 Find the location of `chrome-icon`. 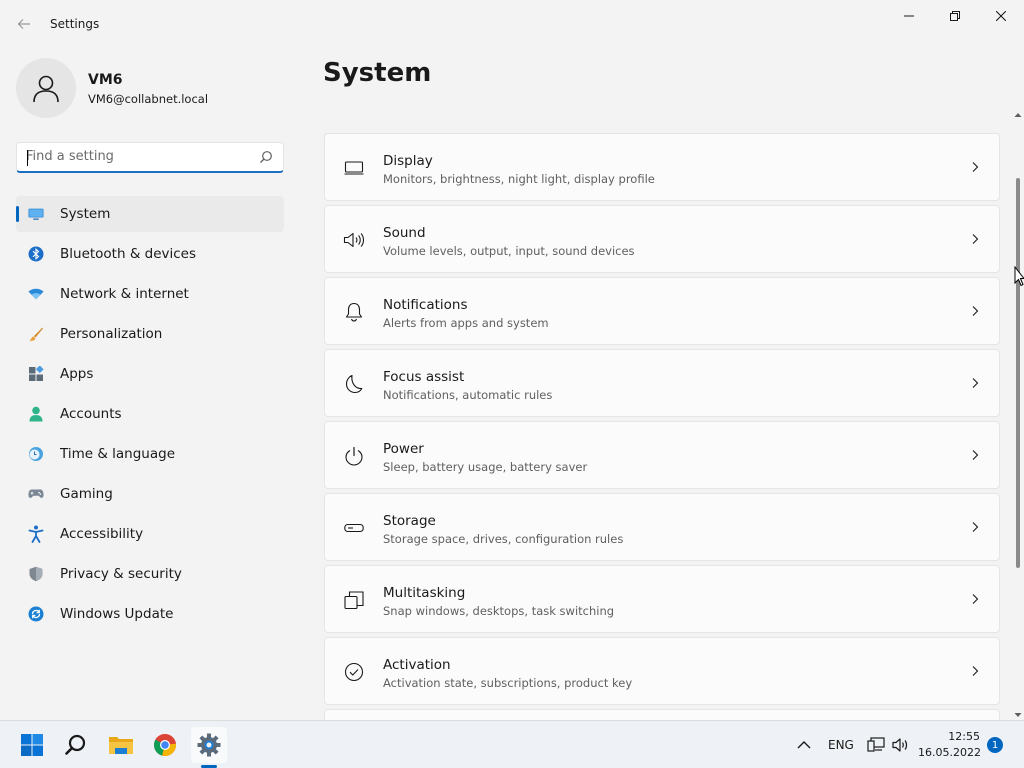

chrome-icon is located at coordinates (165, 745).